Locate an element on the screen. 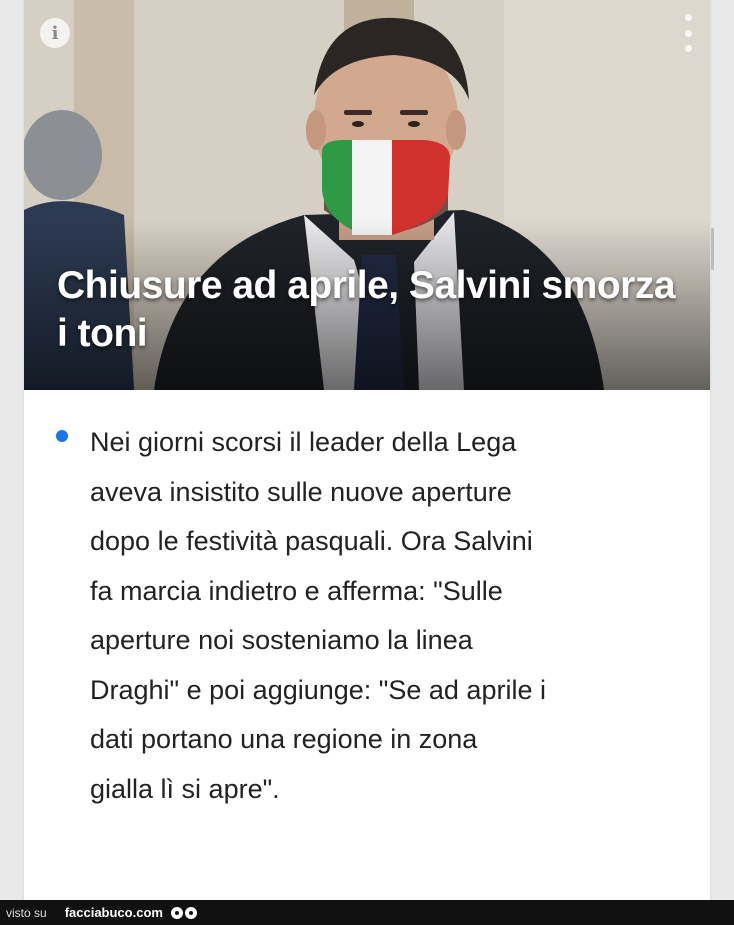  more-vertical-icon is located at coordinates (688, 33).